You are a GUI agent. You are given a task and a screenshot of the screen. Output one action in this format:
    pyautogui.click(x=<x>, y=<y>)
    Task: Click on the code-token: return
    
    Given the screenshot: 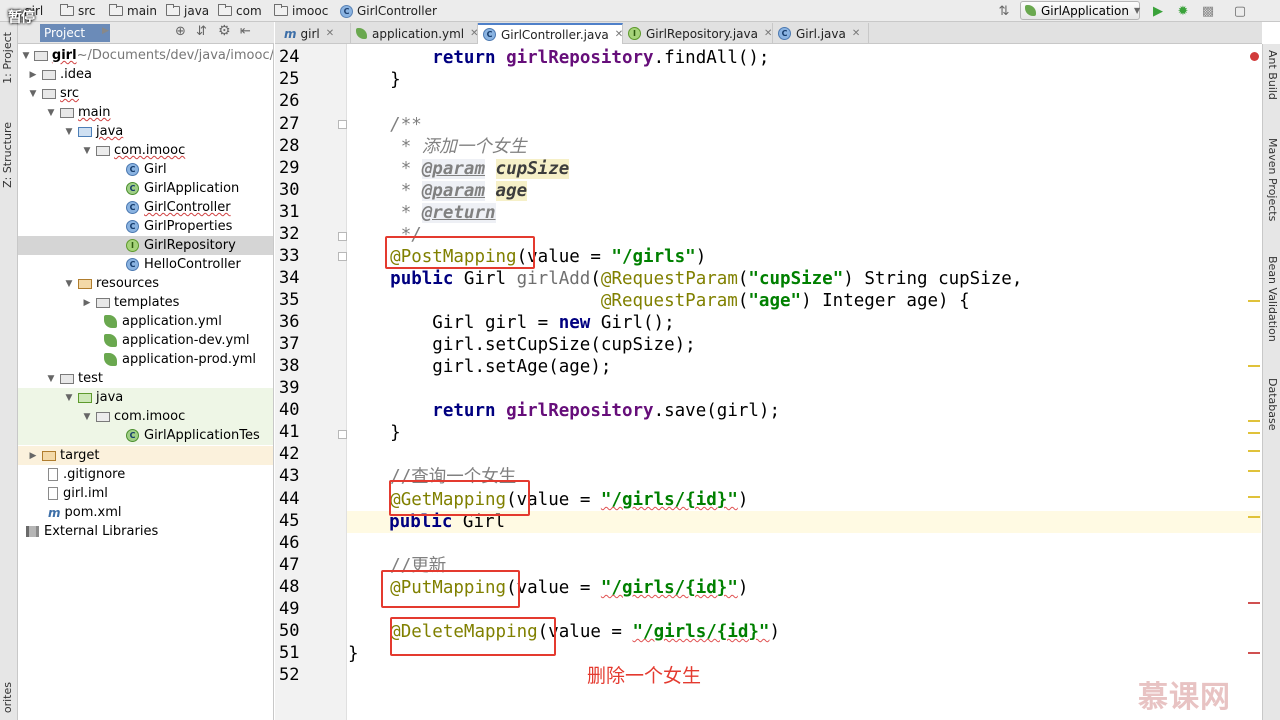 What is the action you would take?
    pyautogui.click(x=464, y=58)
    